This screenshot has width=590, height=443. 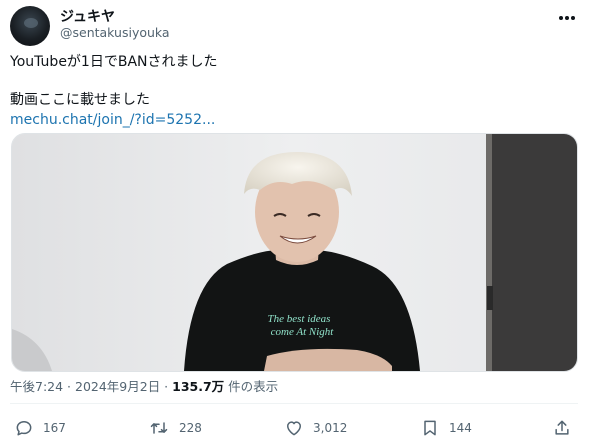 I want to click on tweet-meta: 午後7:24 · 2024年9月2日 · 135.7万 件の表示, so click(x=144, y=387).